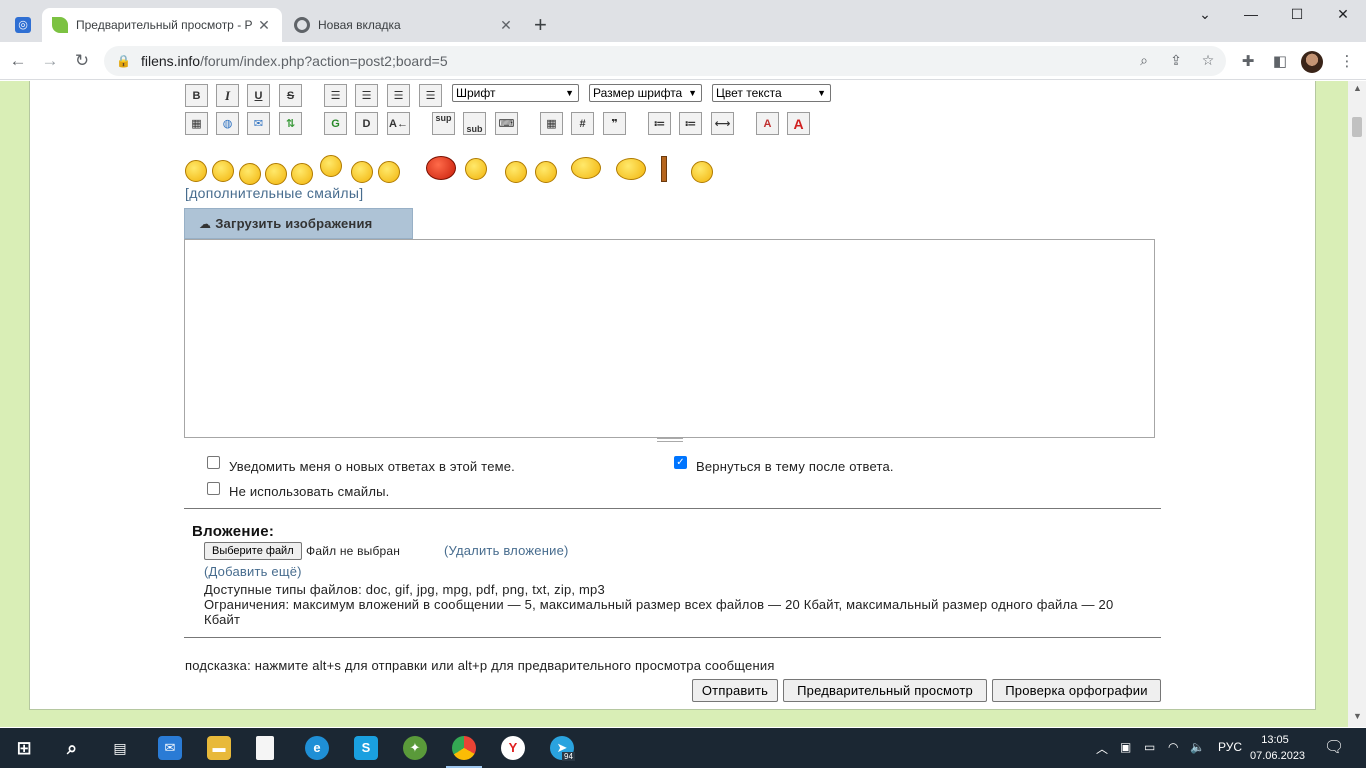 This screenshot has width=1366, height=768. Describe the element at coordinates (1205, 16) in the screenshot. I see `tab-search-icon: ⌄` at that location.